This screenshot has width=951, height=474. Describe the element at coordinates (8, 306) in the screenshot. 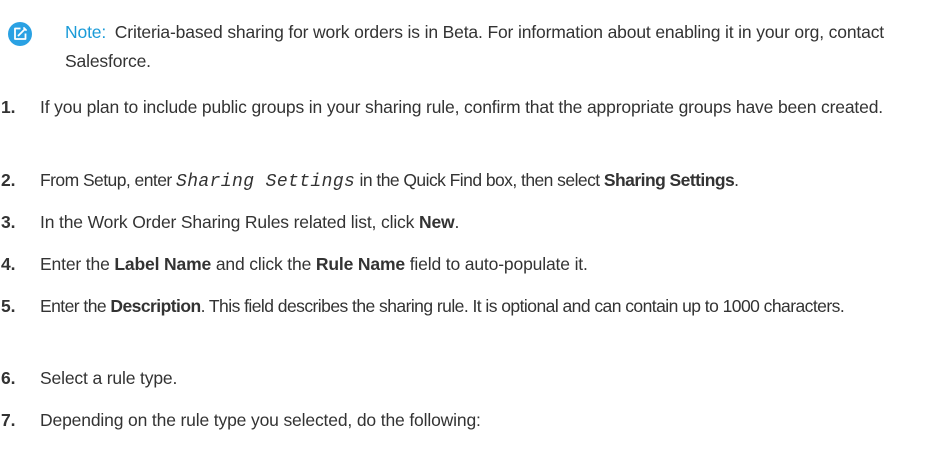

I see `step-number: 5.` at that location.